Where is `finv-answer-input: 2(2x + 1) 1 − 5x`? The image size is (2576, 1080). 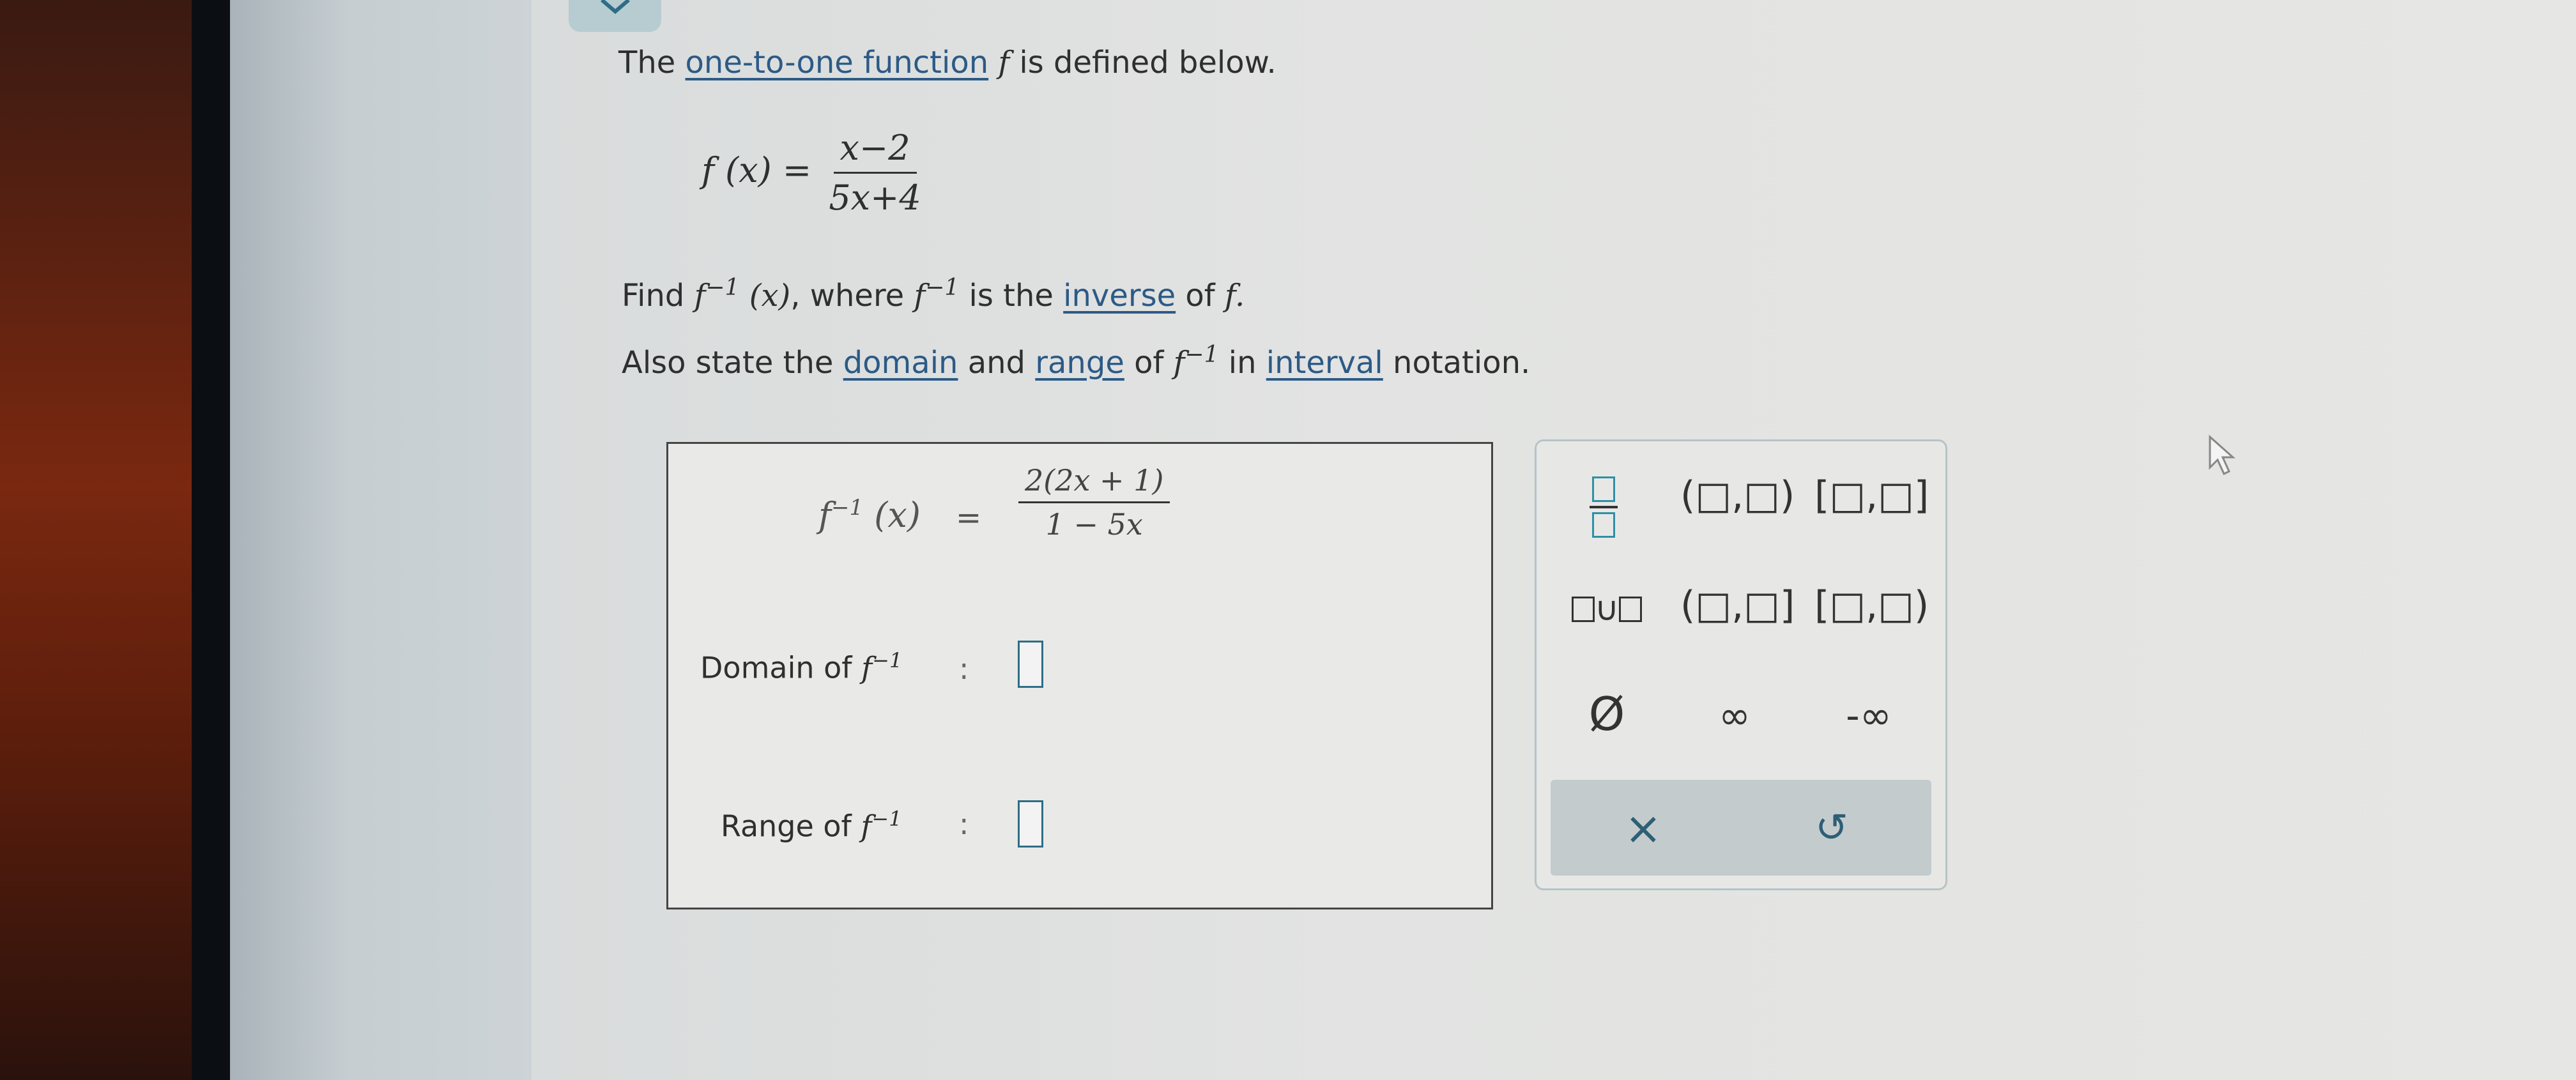 finv-answer-input: 2(2x + 1) 1 − 5x is located at coordinates (1094, 502).